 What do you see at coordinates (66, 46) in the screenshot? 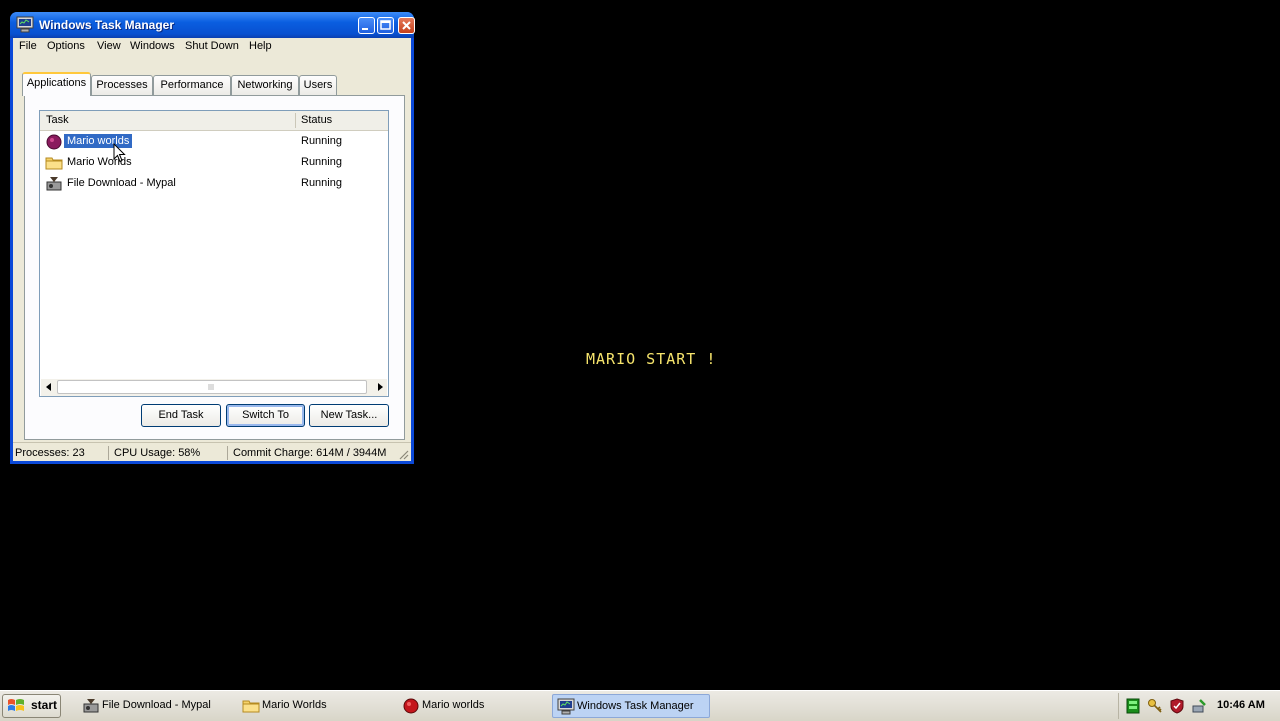
I see `menu-options: Options` at bounding box center [66, 46].